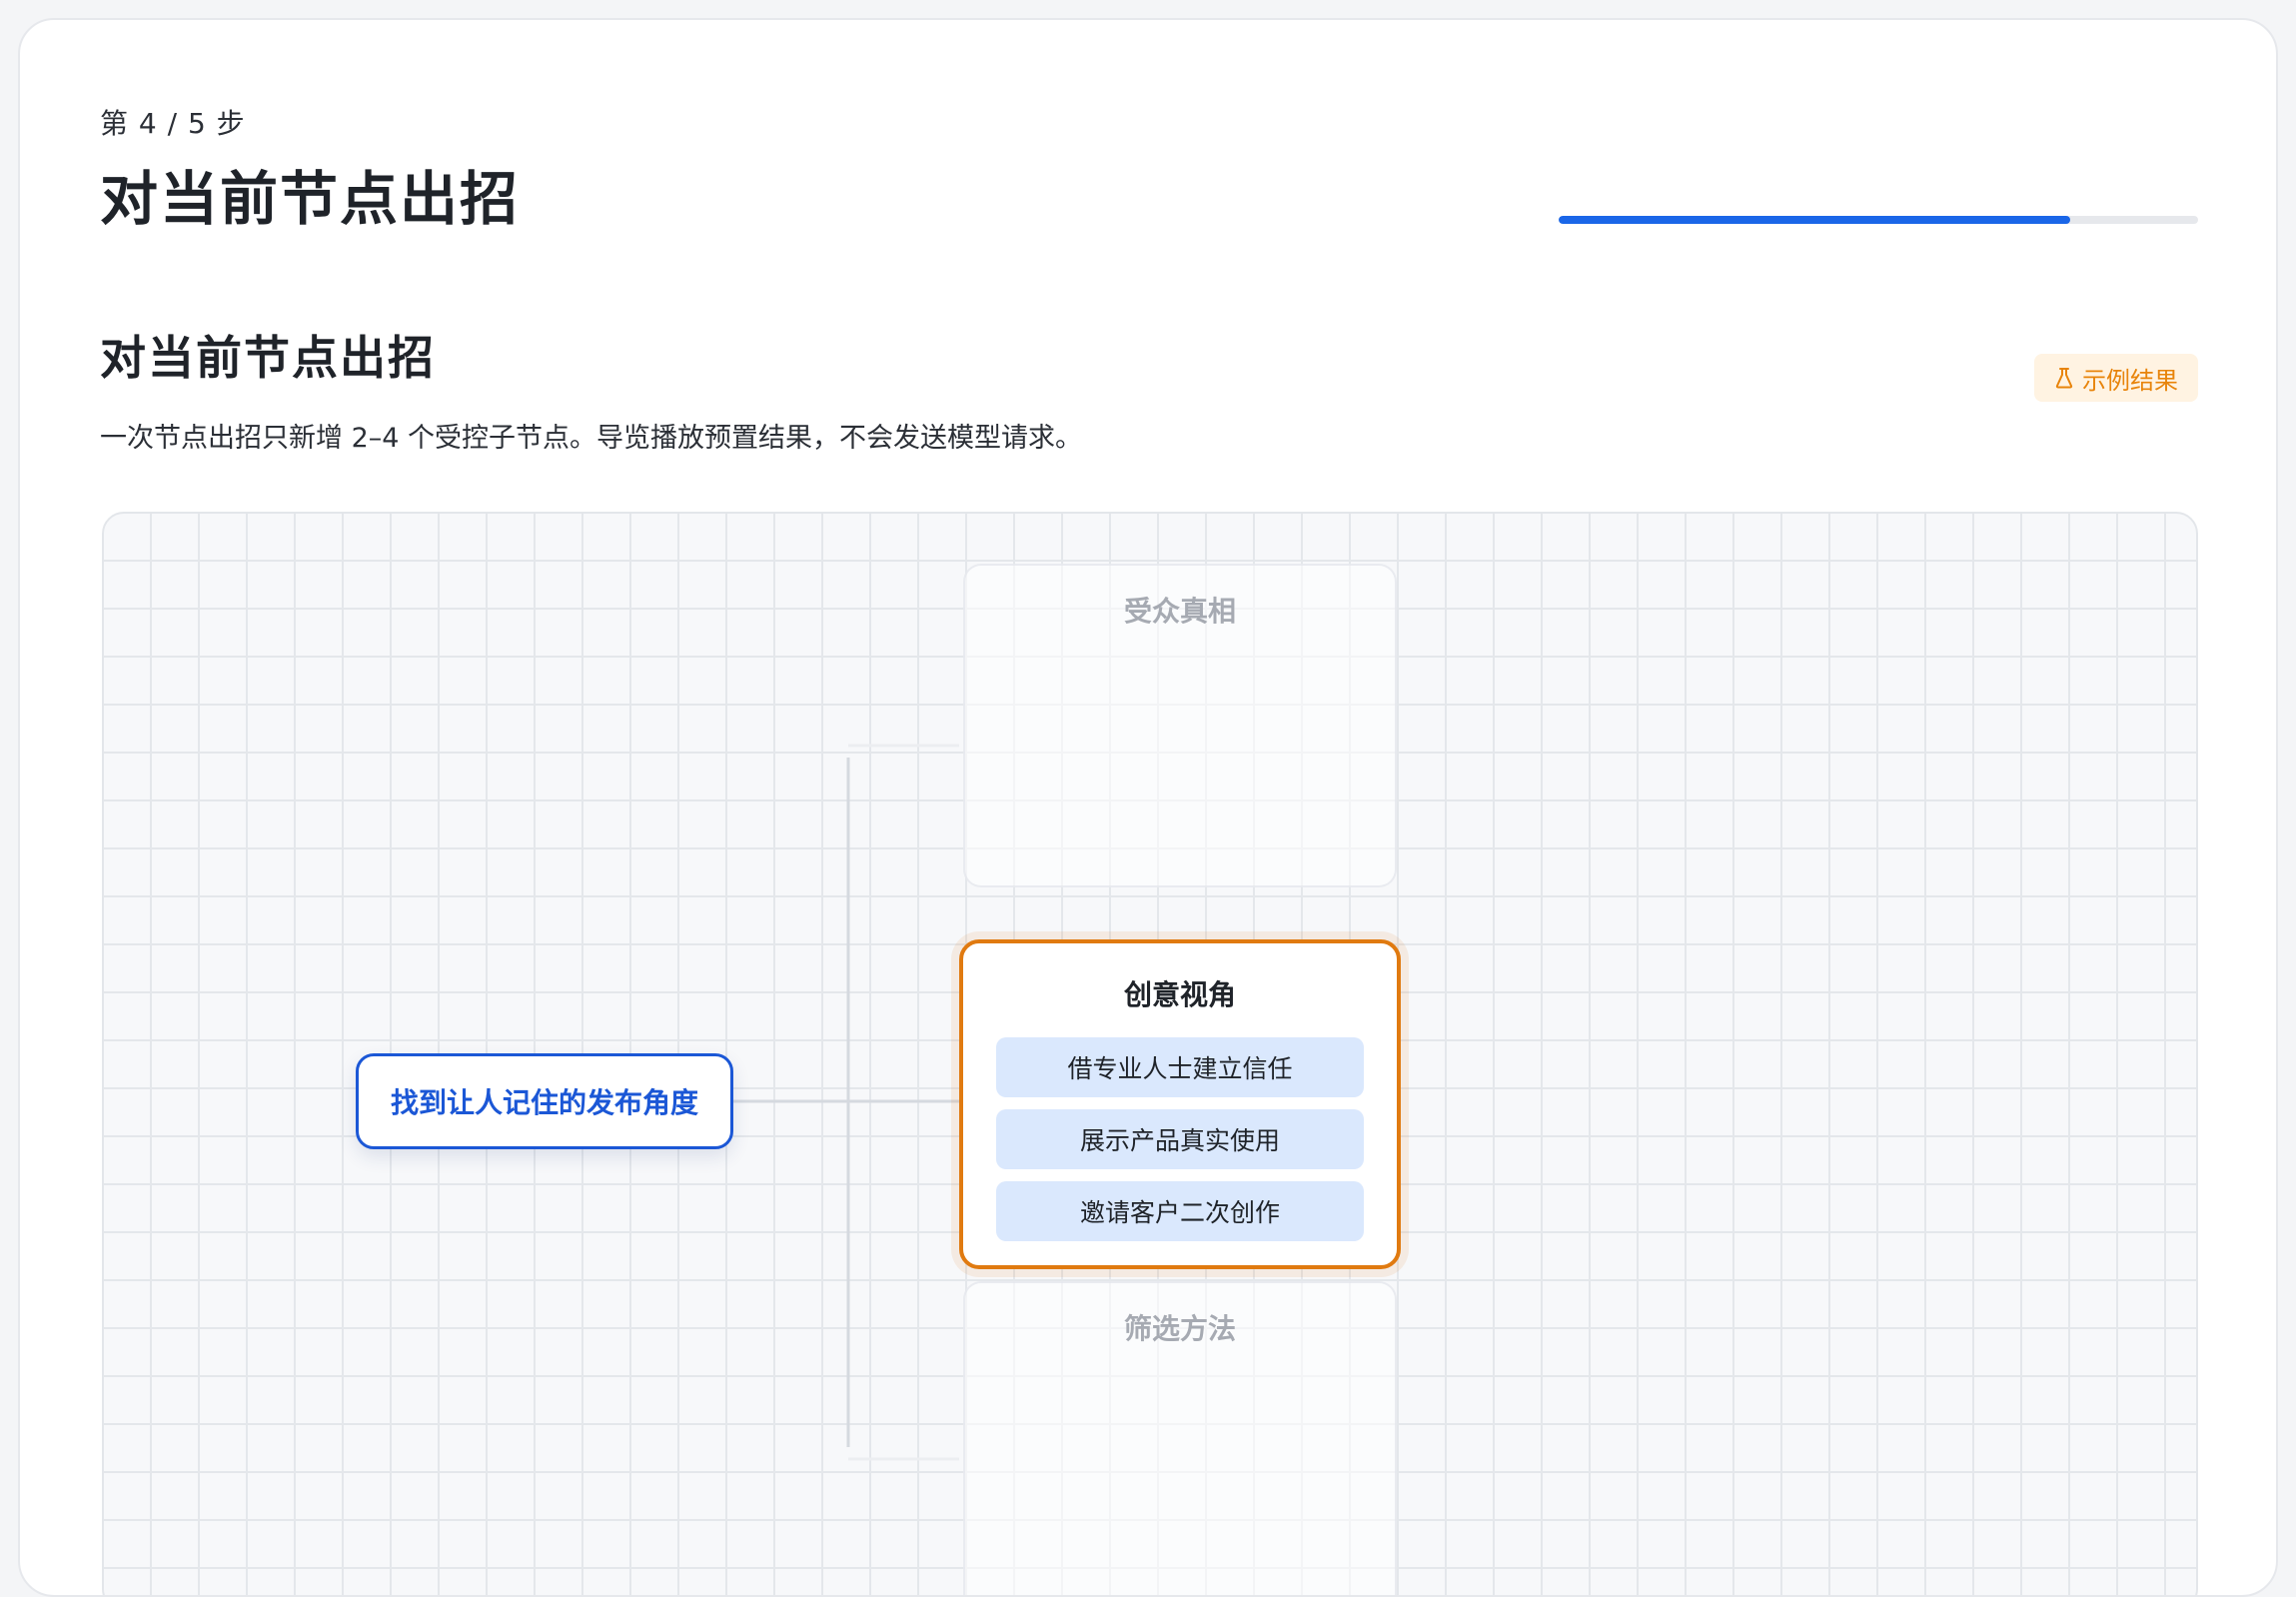  I want to click on child-node: 展示产品真实使用, so click(1180, 1139).